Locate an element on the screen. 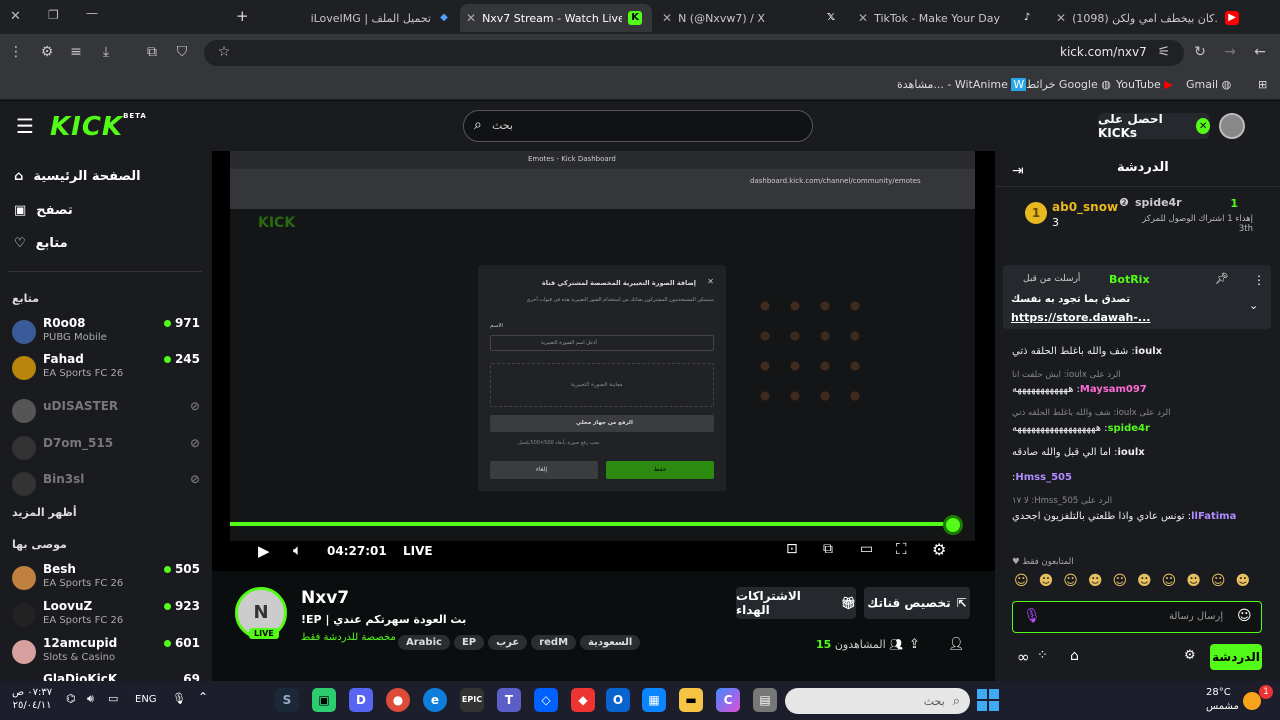 The height and width of the screenshot is (720, 1280). bookmark-google-maps: خرائط Google ◍ is located at coordinates (1068, 84).